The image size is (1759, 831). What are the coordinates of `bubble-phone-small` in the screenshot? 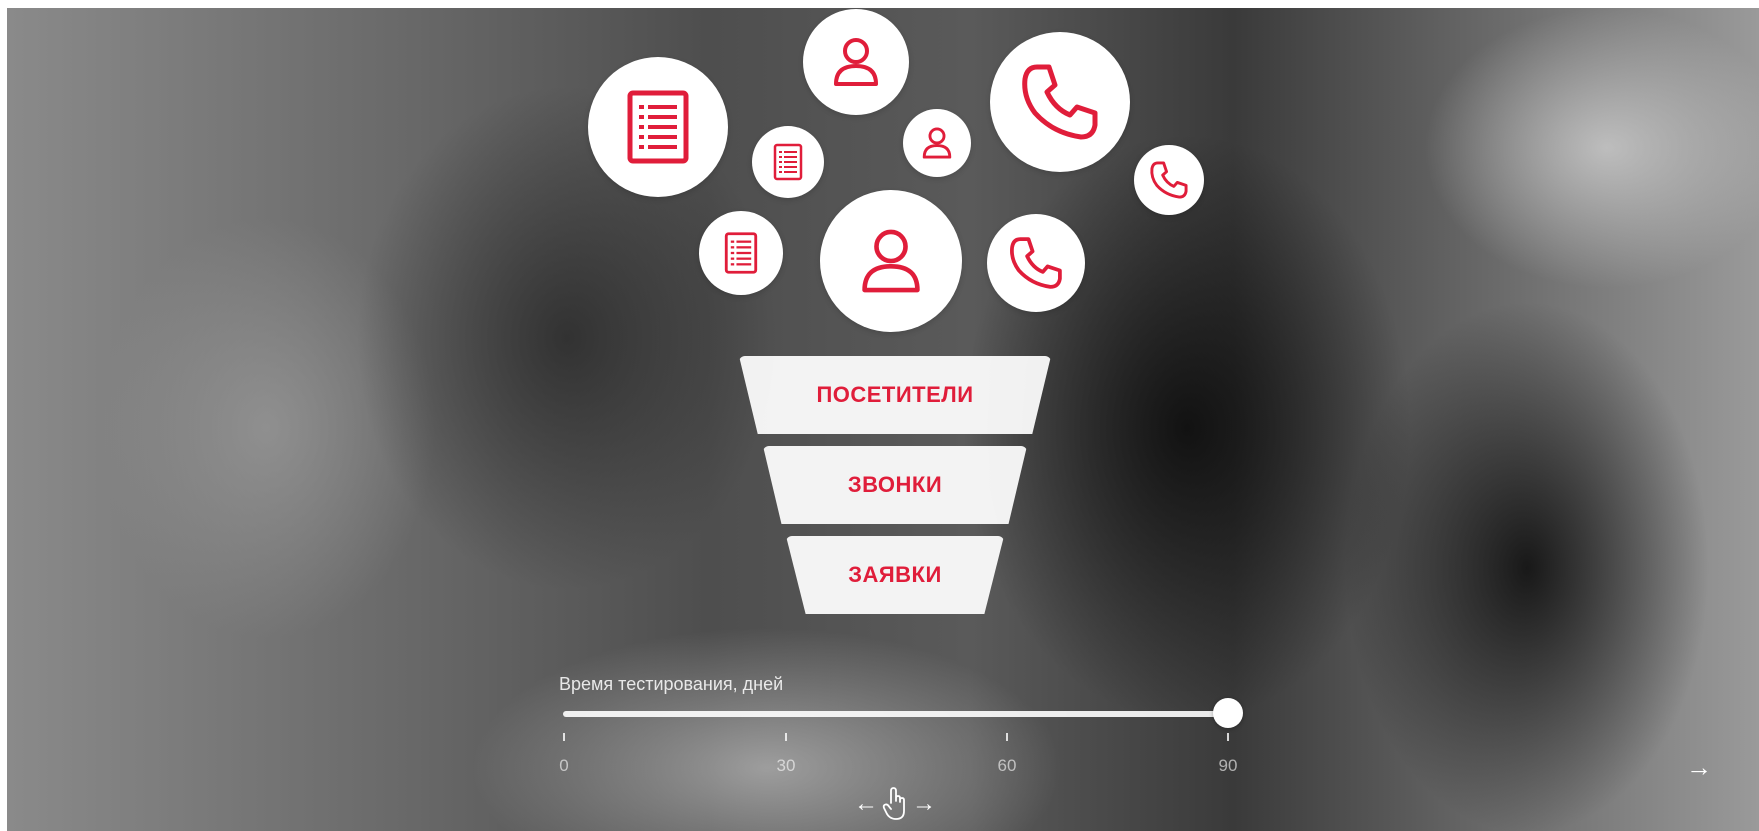 It's located at (1169, 180).